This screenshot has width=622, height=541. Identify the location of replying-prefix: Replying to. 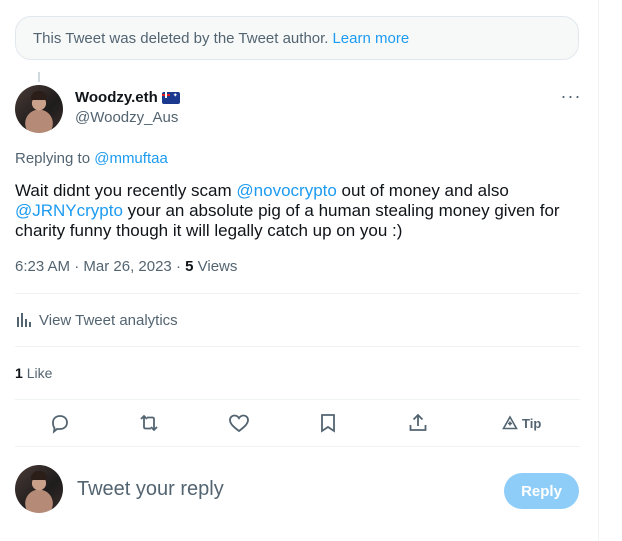
(53, 158).